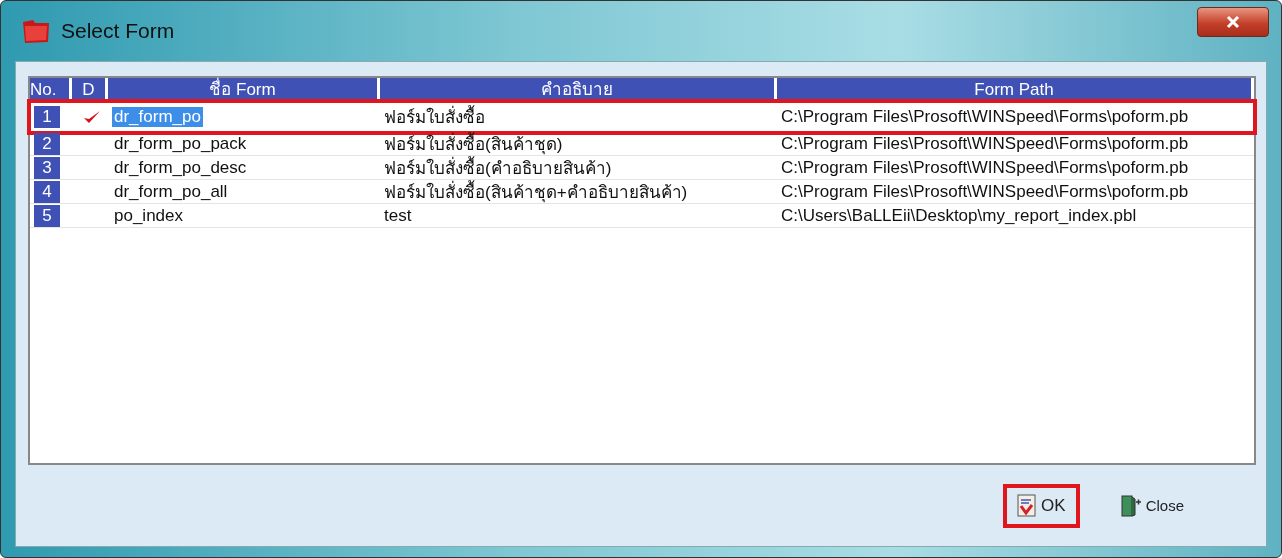 This screenshot has height=558, width=1282. I want to click on table-cell: dr_form_po_pack, so click(180, 143).